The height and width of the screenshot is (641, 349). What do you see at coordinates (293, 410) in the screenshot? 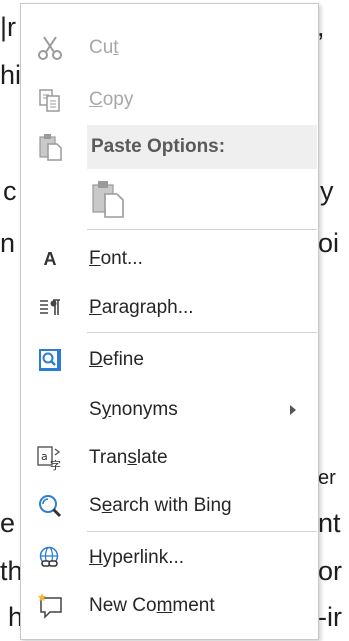
I see `submenu-arrow-icon` at bounding box center [293, 410].